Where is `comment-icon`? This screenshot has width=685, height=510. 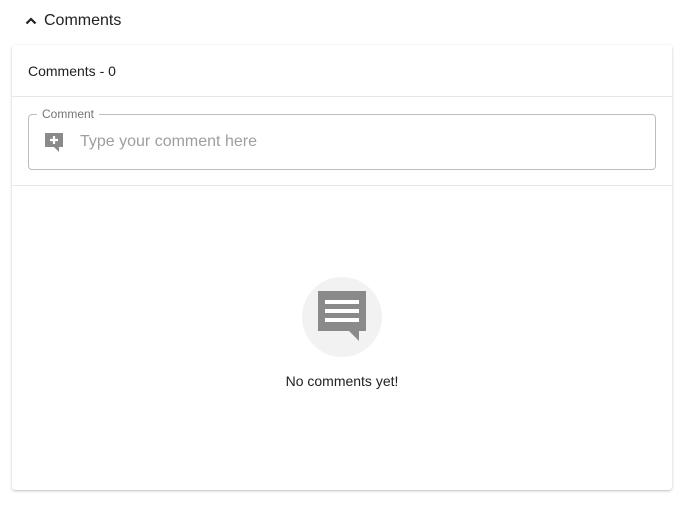
comment-icon is located at coordinates (342, 317).